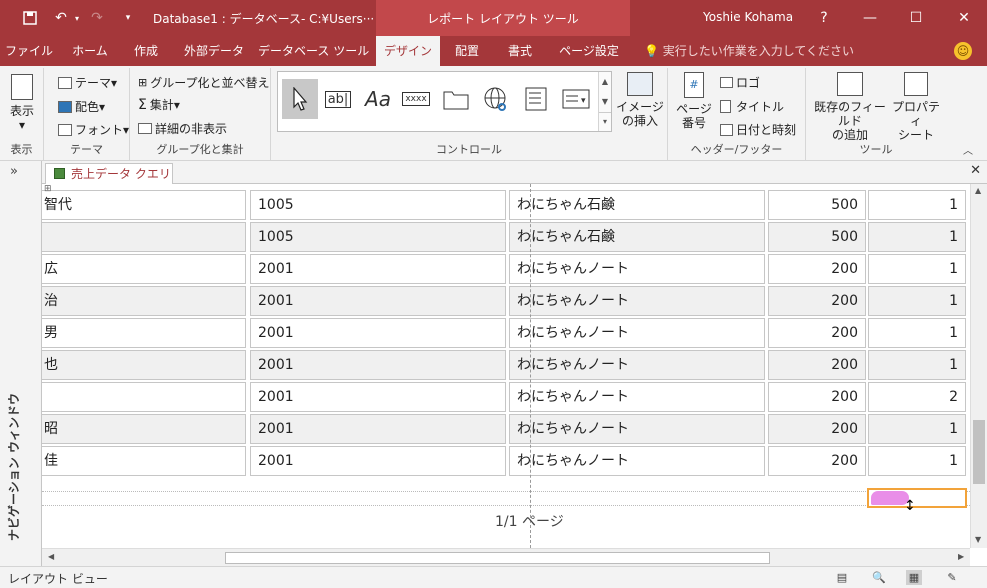 This screenshot has width=987, height=588. Describe the element at coordinates (576, 99) in the screenshot. I see `navigation-control-icon: ▾` at that location.